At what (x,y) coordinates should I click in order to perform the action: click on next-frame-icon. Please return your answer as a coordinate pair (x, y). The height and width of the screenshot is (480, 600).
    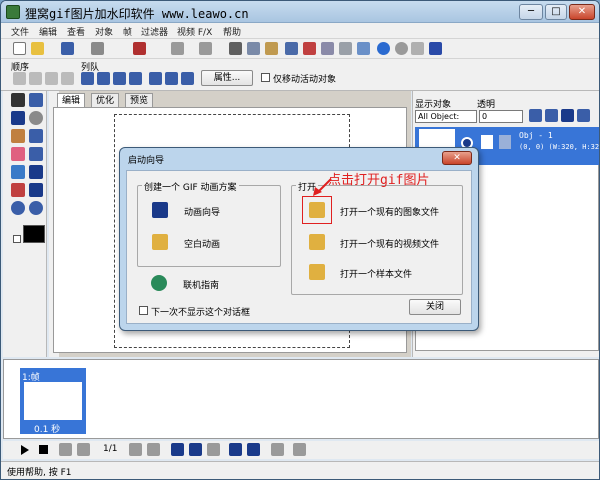
    Looking at the image, I should click on (135, 449).